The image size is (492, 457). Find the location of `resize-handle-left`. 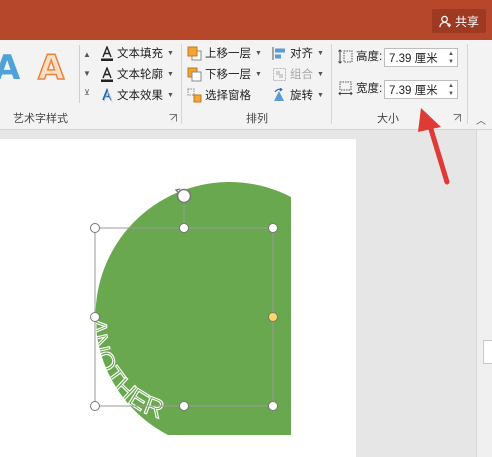

resize-handle-left is located at coordinates (95, 317).